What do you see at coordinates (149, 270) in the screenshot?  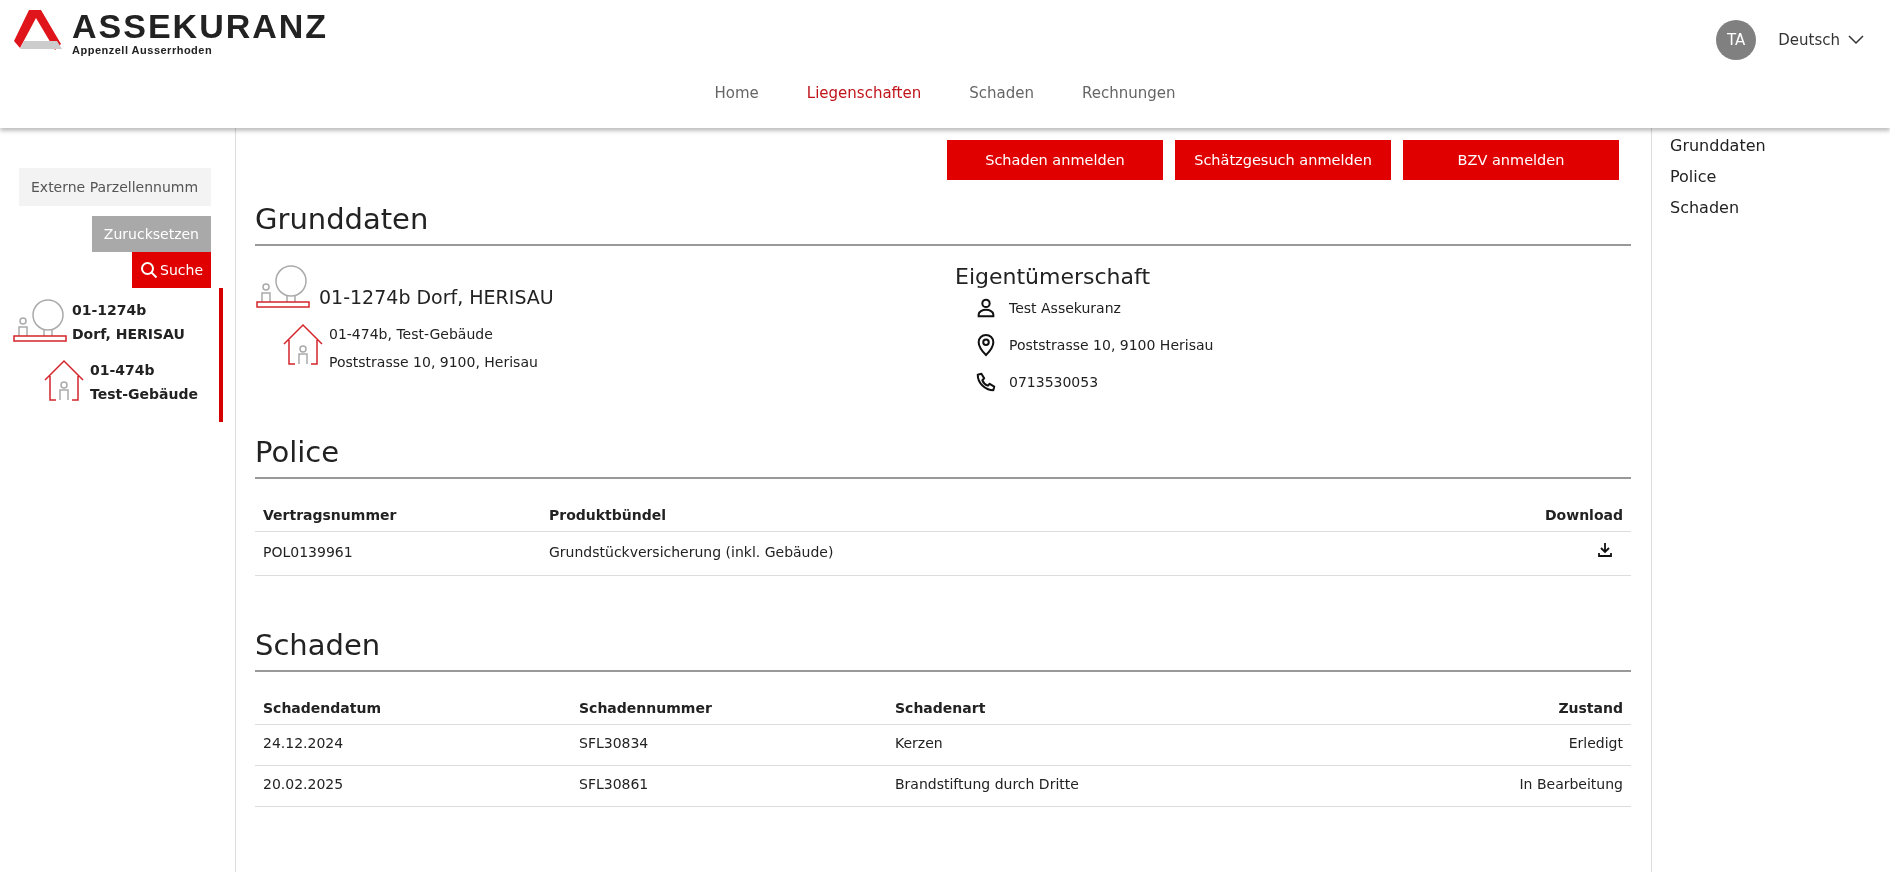 I see `search-icon` at bounding box center [149, 270].